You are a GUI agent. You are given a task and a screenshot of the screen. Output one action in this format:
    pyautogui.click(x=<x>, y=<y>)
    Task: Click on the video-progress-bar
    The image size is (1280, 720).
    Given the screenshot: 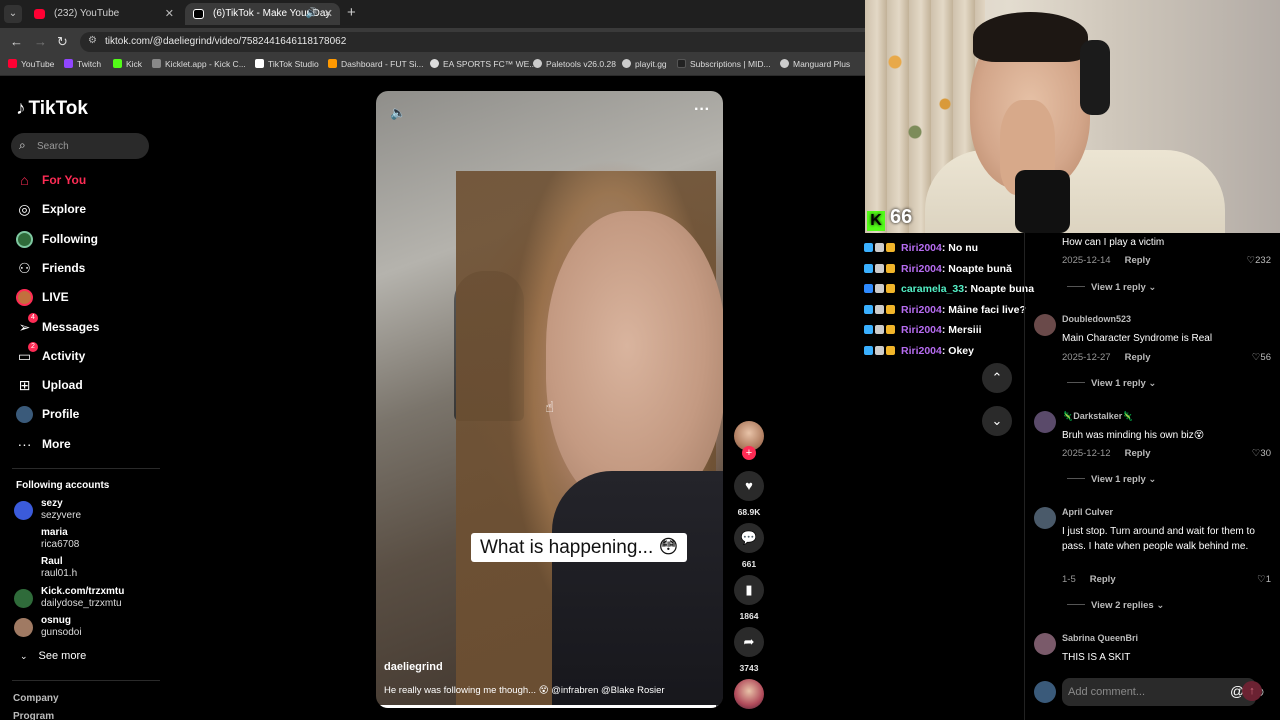 What is the action you would take?
    pyautogui.click(x=549, y=706)
    